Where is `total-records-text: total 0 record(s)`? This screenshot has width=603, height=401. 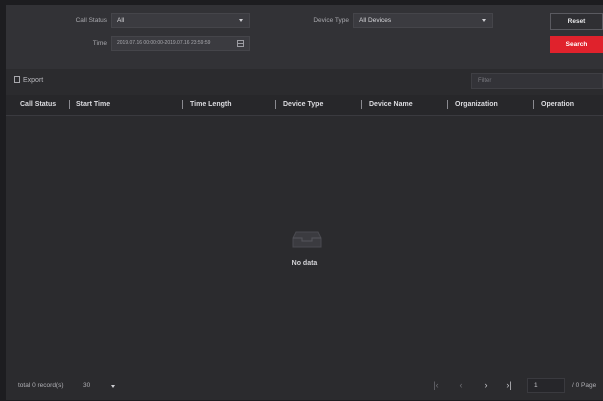
total-records-text: total 0 record(s) is located at coordinates (41, 385).